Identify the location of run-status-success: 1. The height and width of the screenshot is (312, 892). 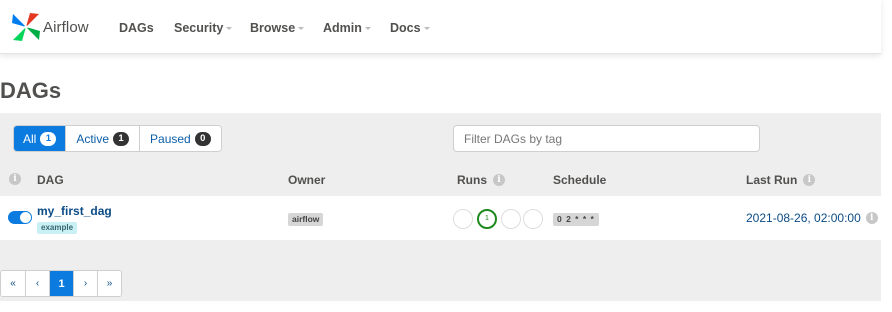
(487, 219).